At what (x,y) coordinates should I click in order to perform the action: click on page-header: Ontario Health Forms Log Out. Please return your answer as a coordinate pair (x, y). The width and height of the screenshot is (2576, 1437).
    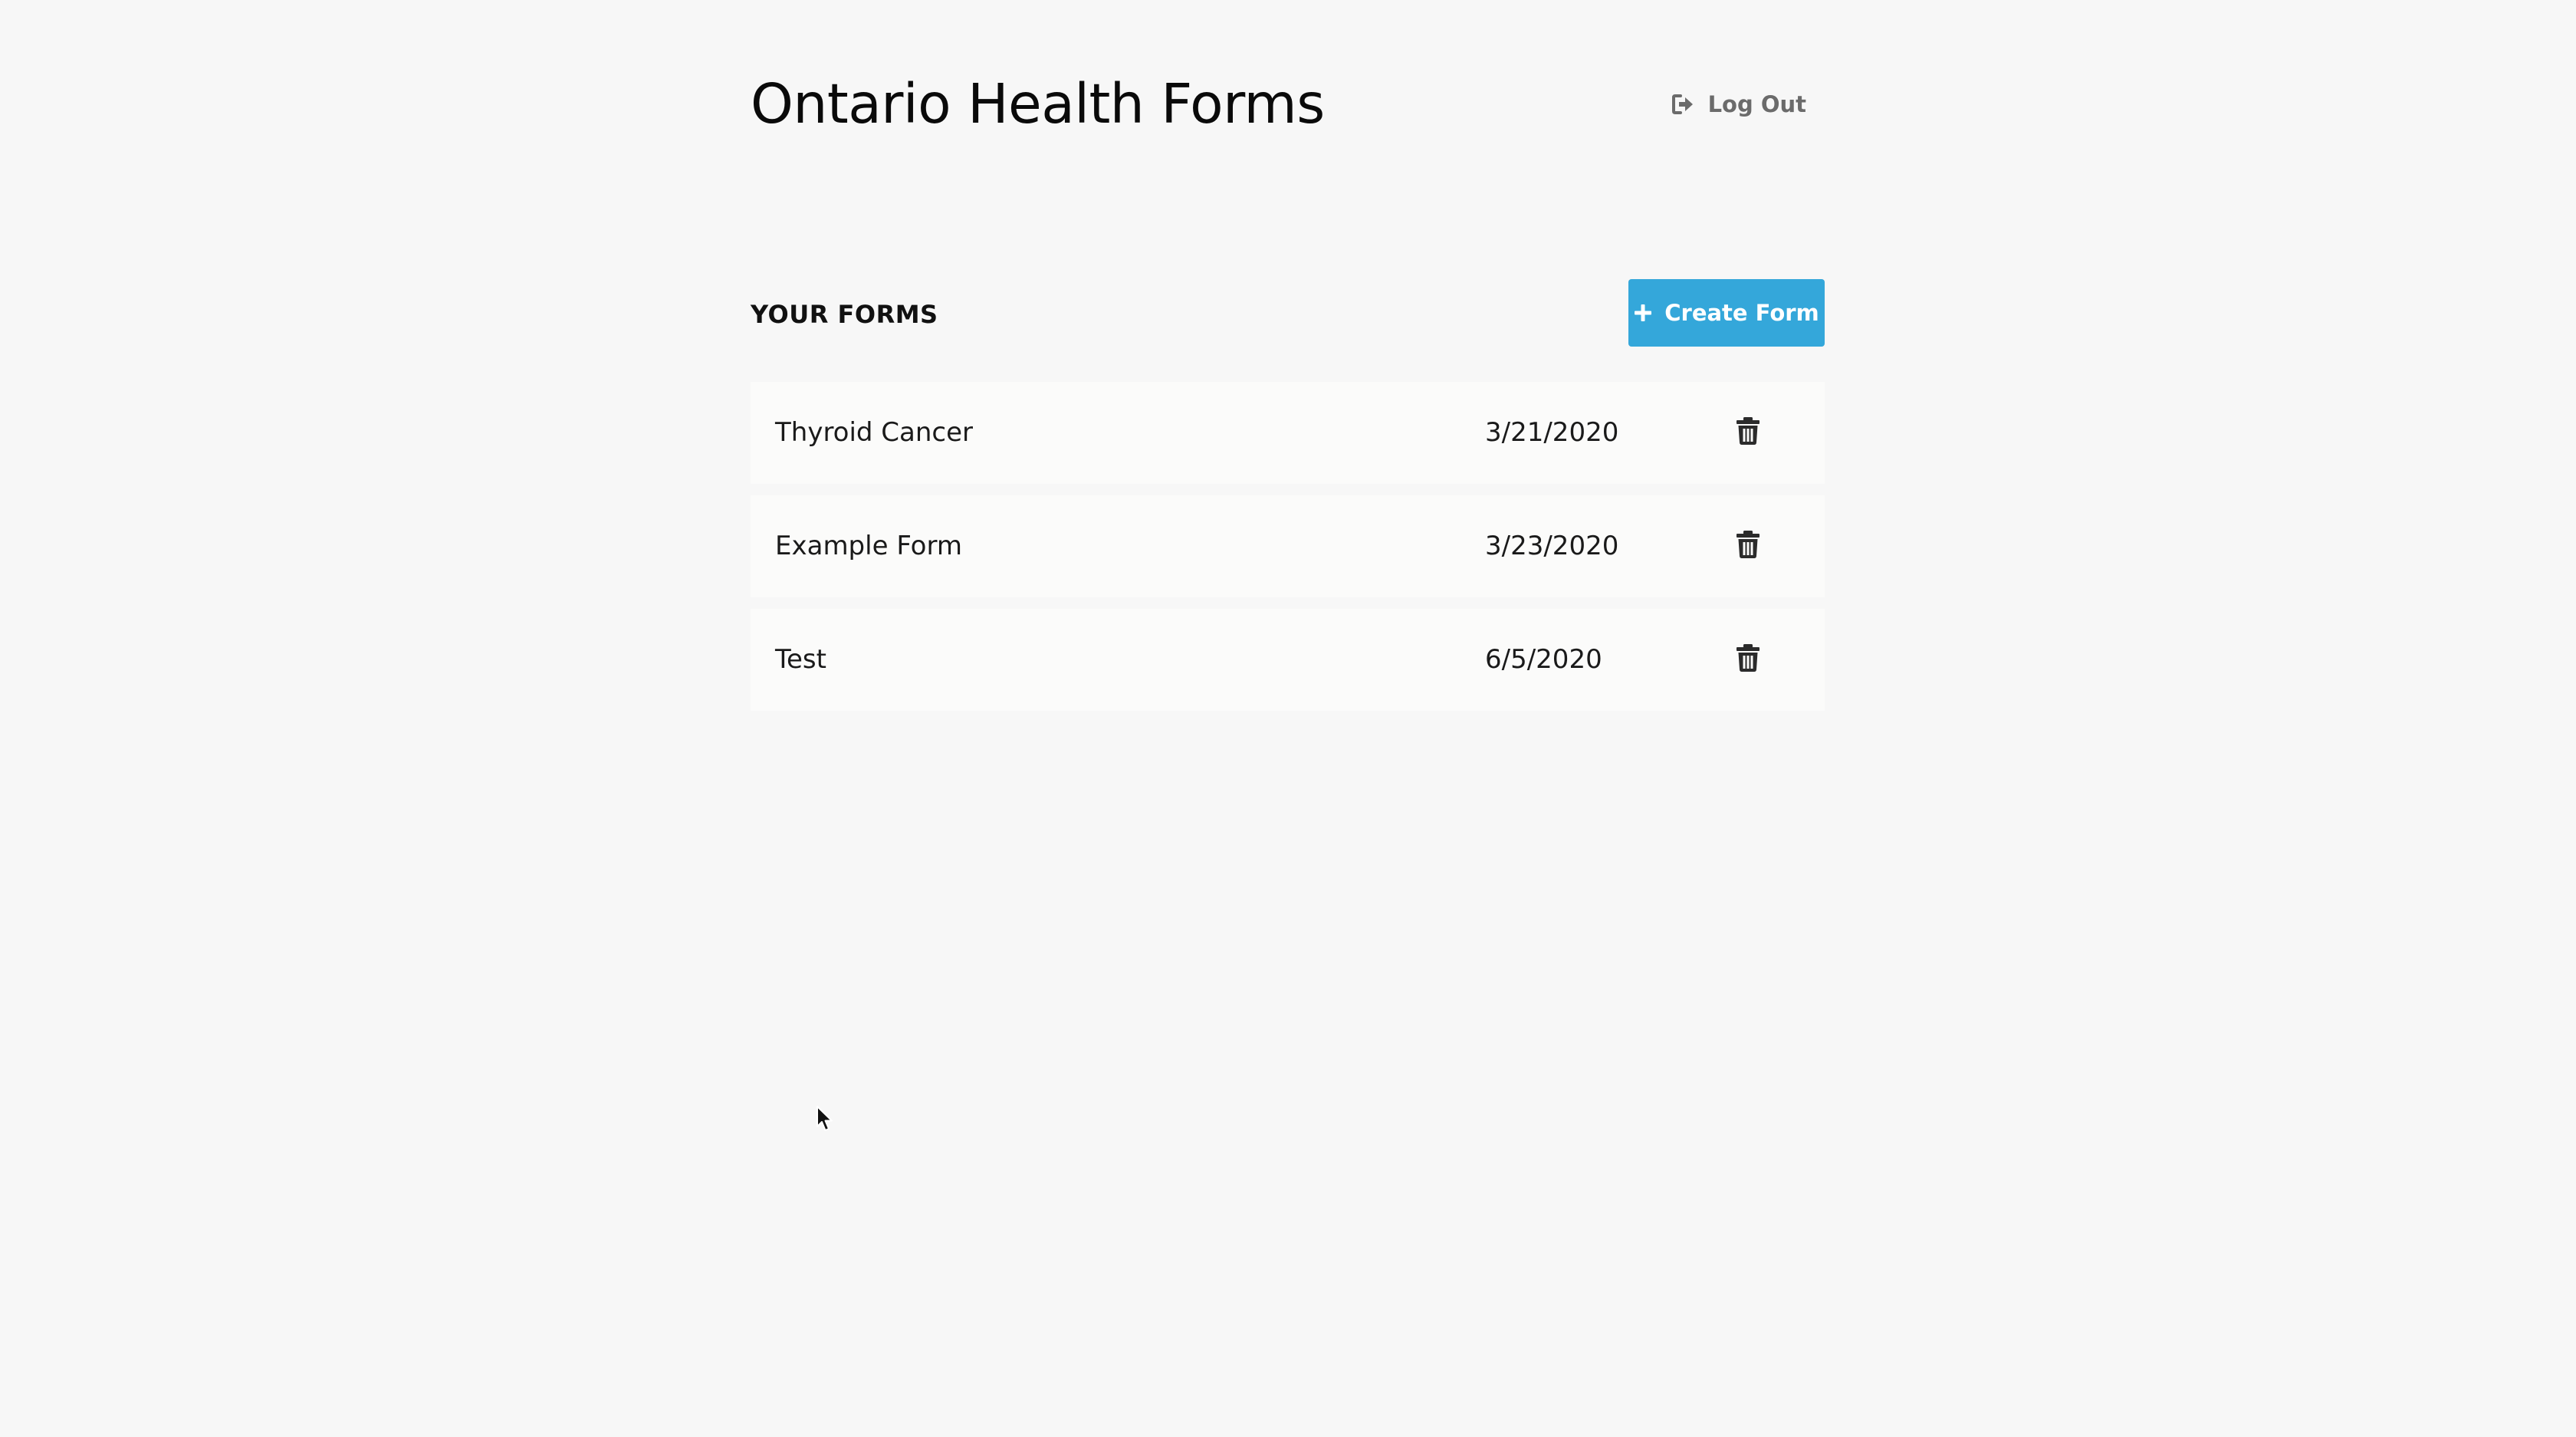
    Looking at the image, I should click on (1288, 99).